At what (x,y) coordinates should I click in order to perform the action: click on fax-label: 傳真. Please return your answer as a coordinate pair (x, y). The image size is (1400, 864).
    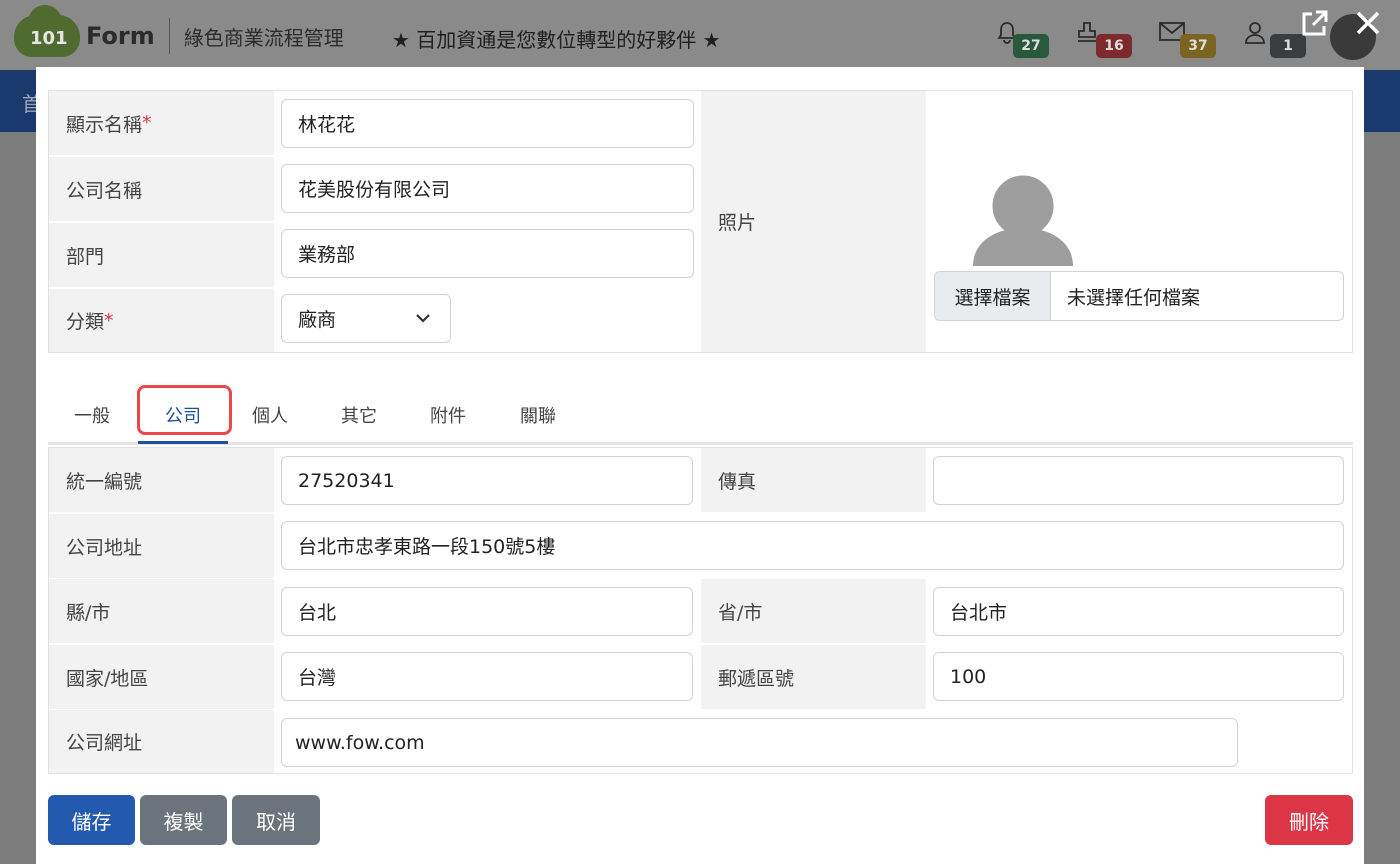
    Looking at the image, I should click on (813, 480).